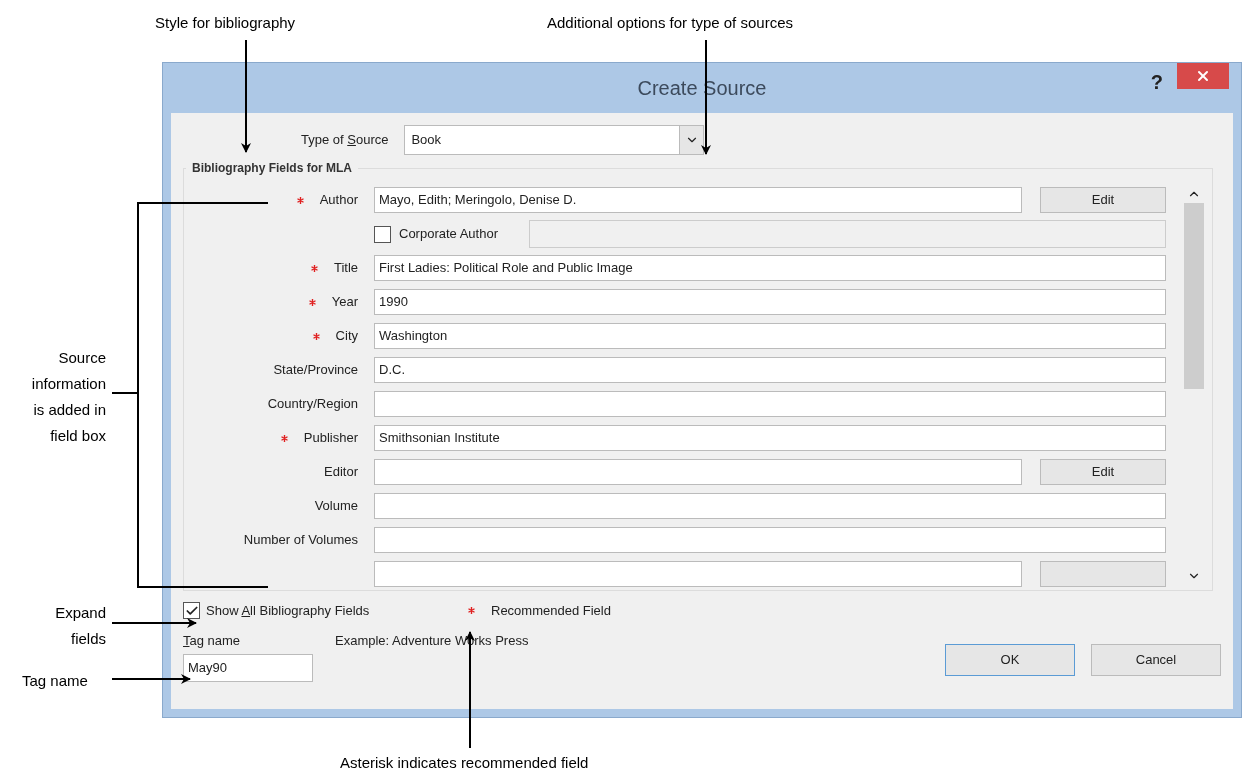  Describe the element at coordinates (346, 336) in the screenshot. I see `field-label: City` at that location.